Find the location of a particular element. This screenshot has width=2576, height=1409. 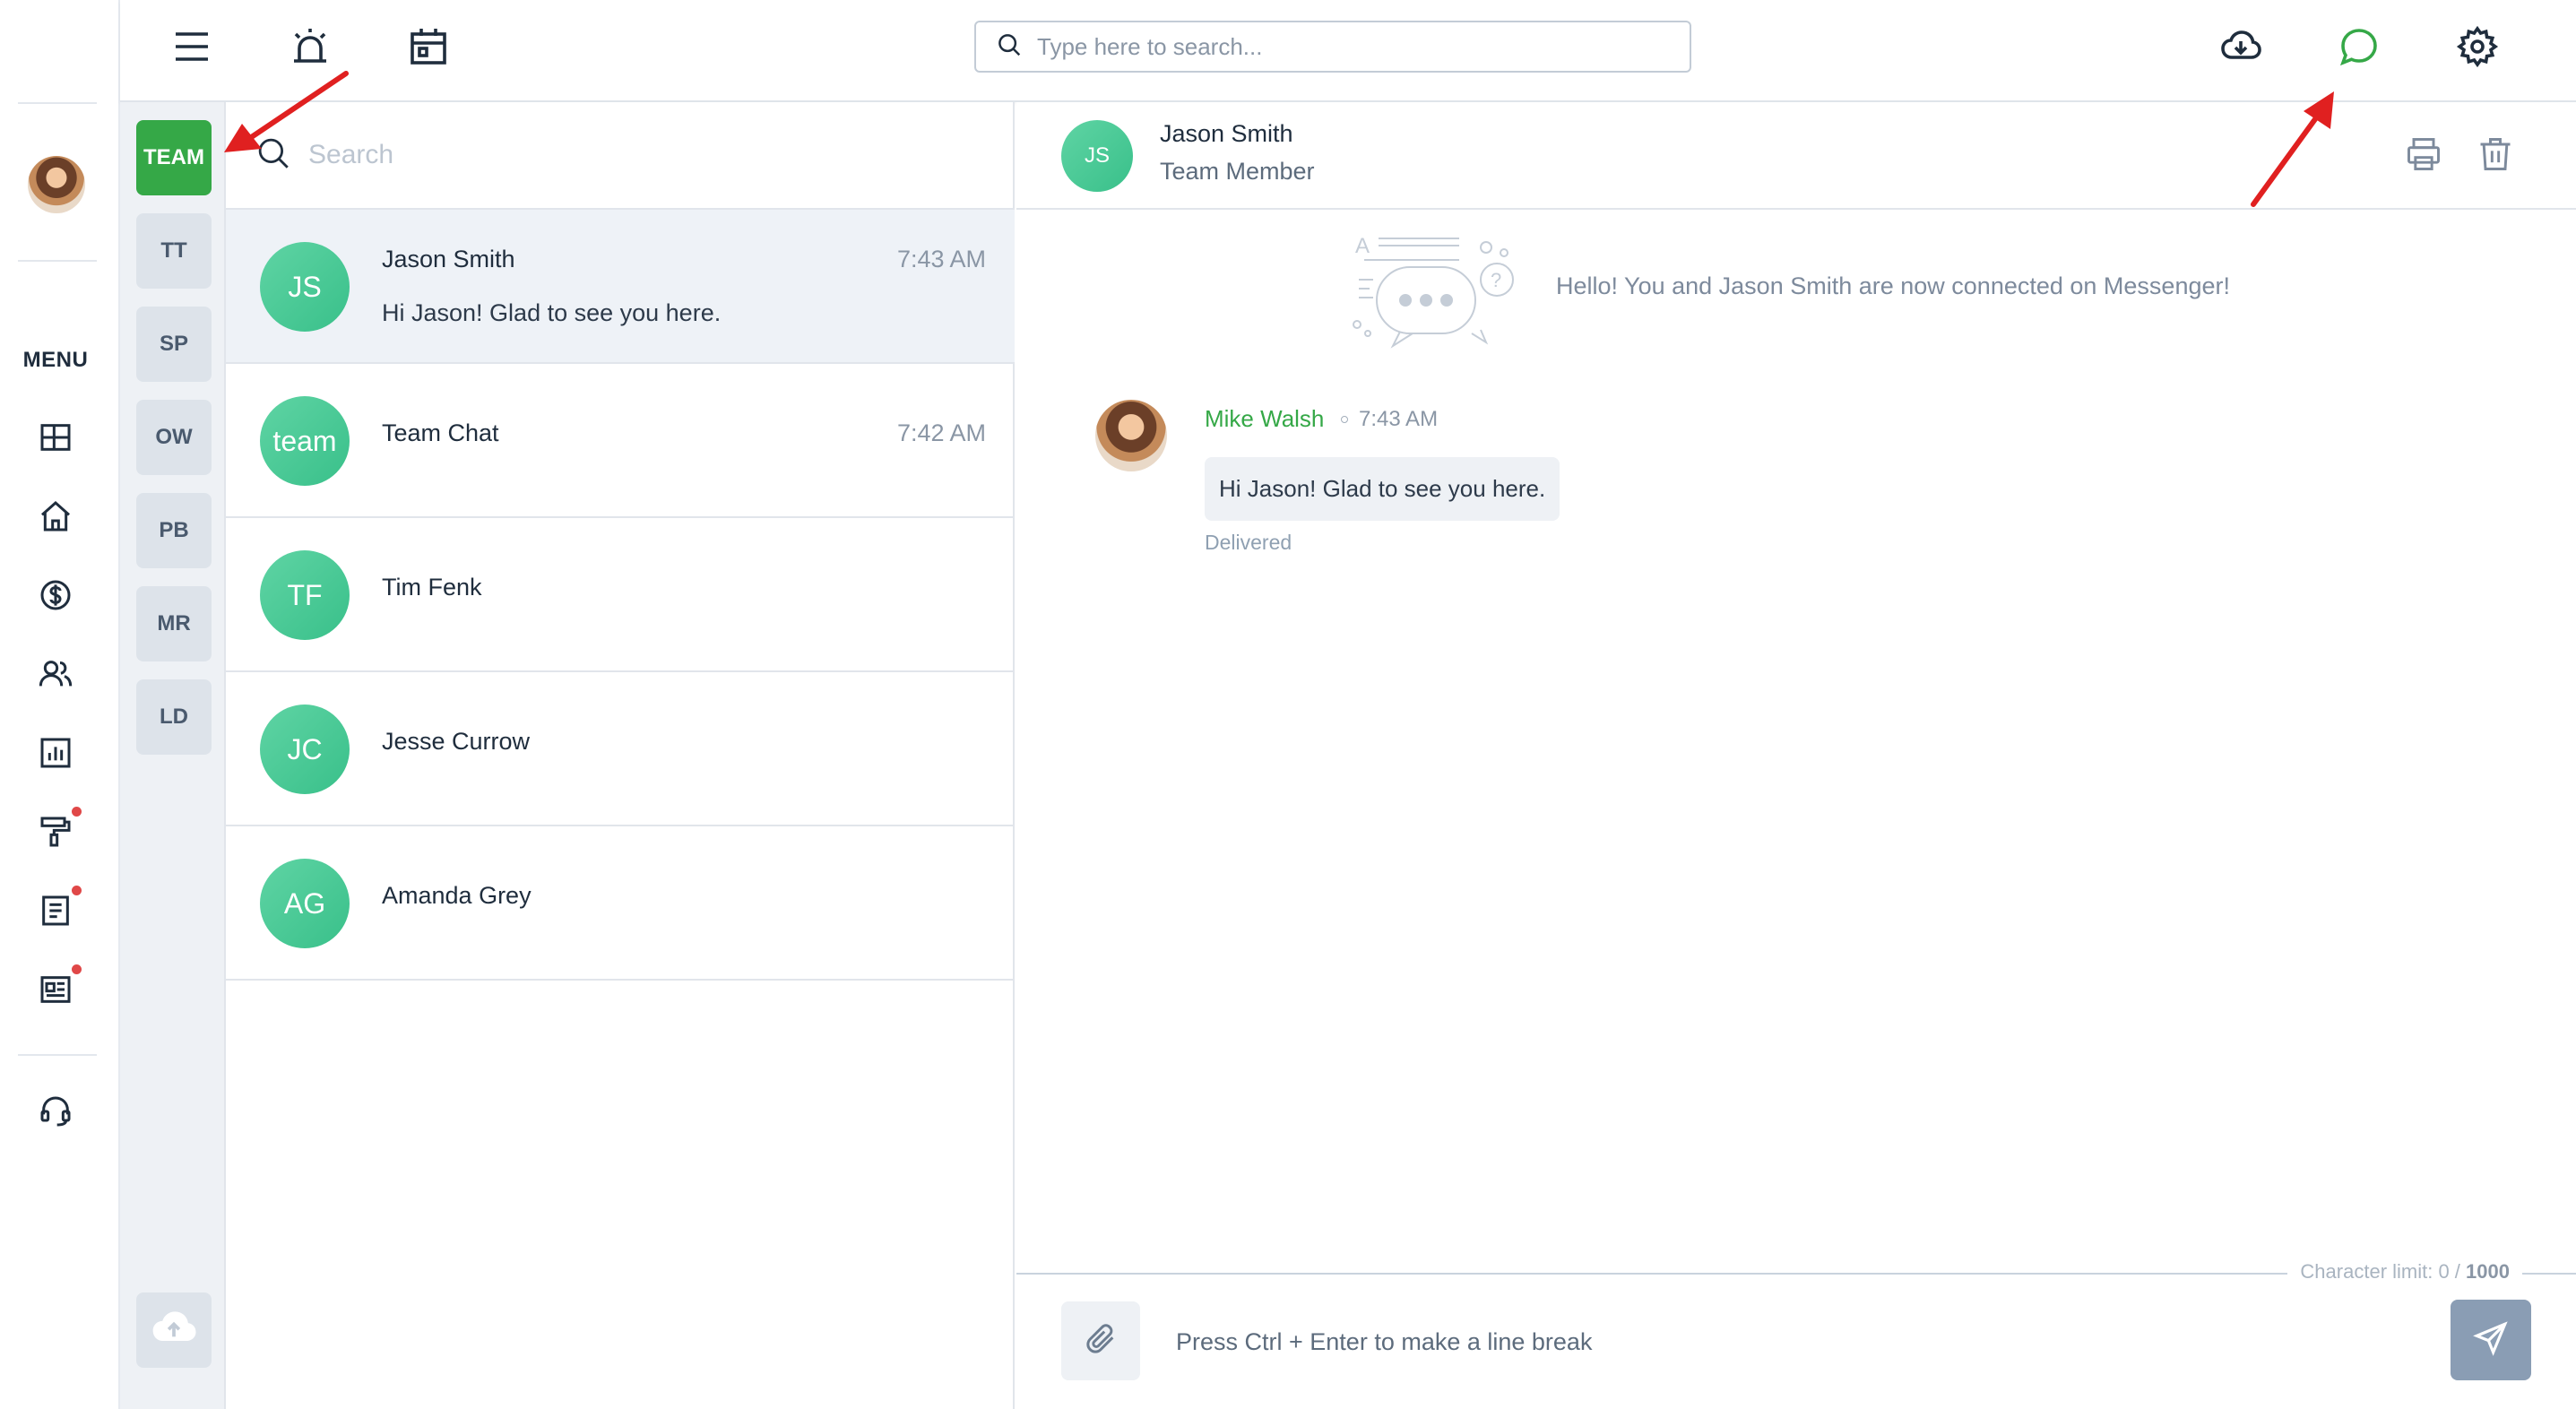

global-search is located at coordinates (1332, 47).